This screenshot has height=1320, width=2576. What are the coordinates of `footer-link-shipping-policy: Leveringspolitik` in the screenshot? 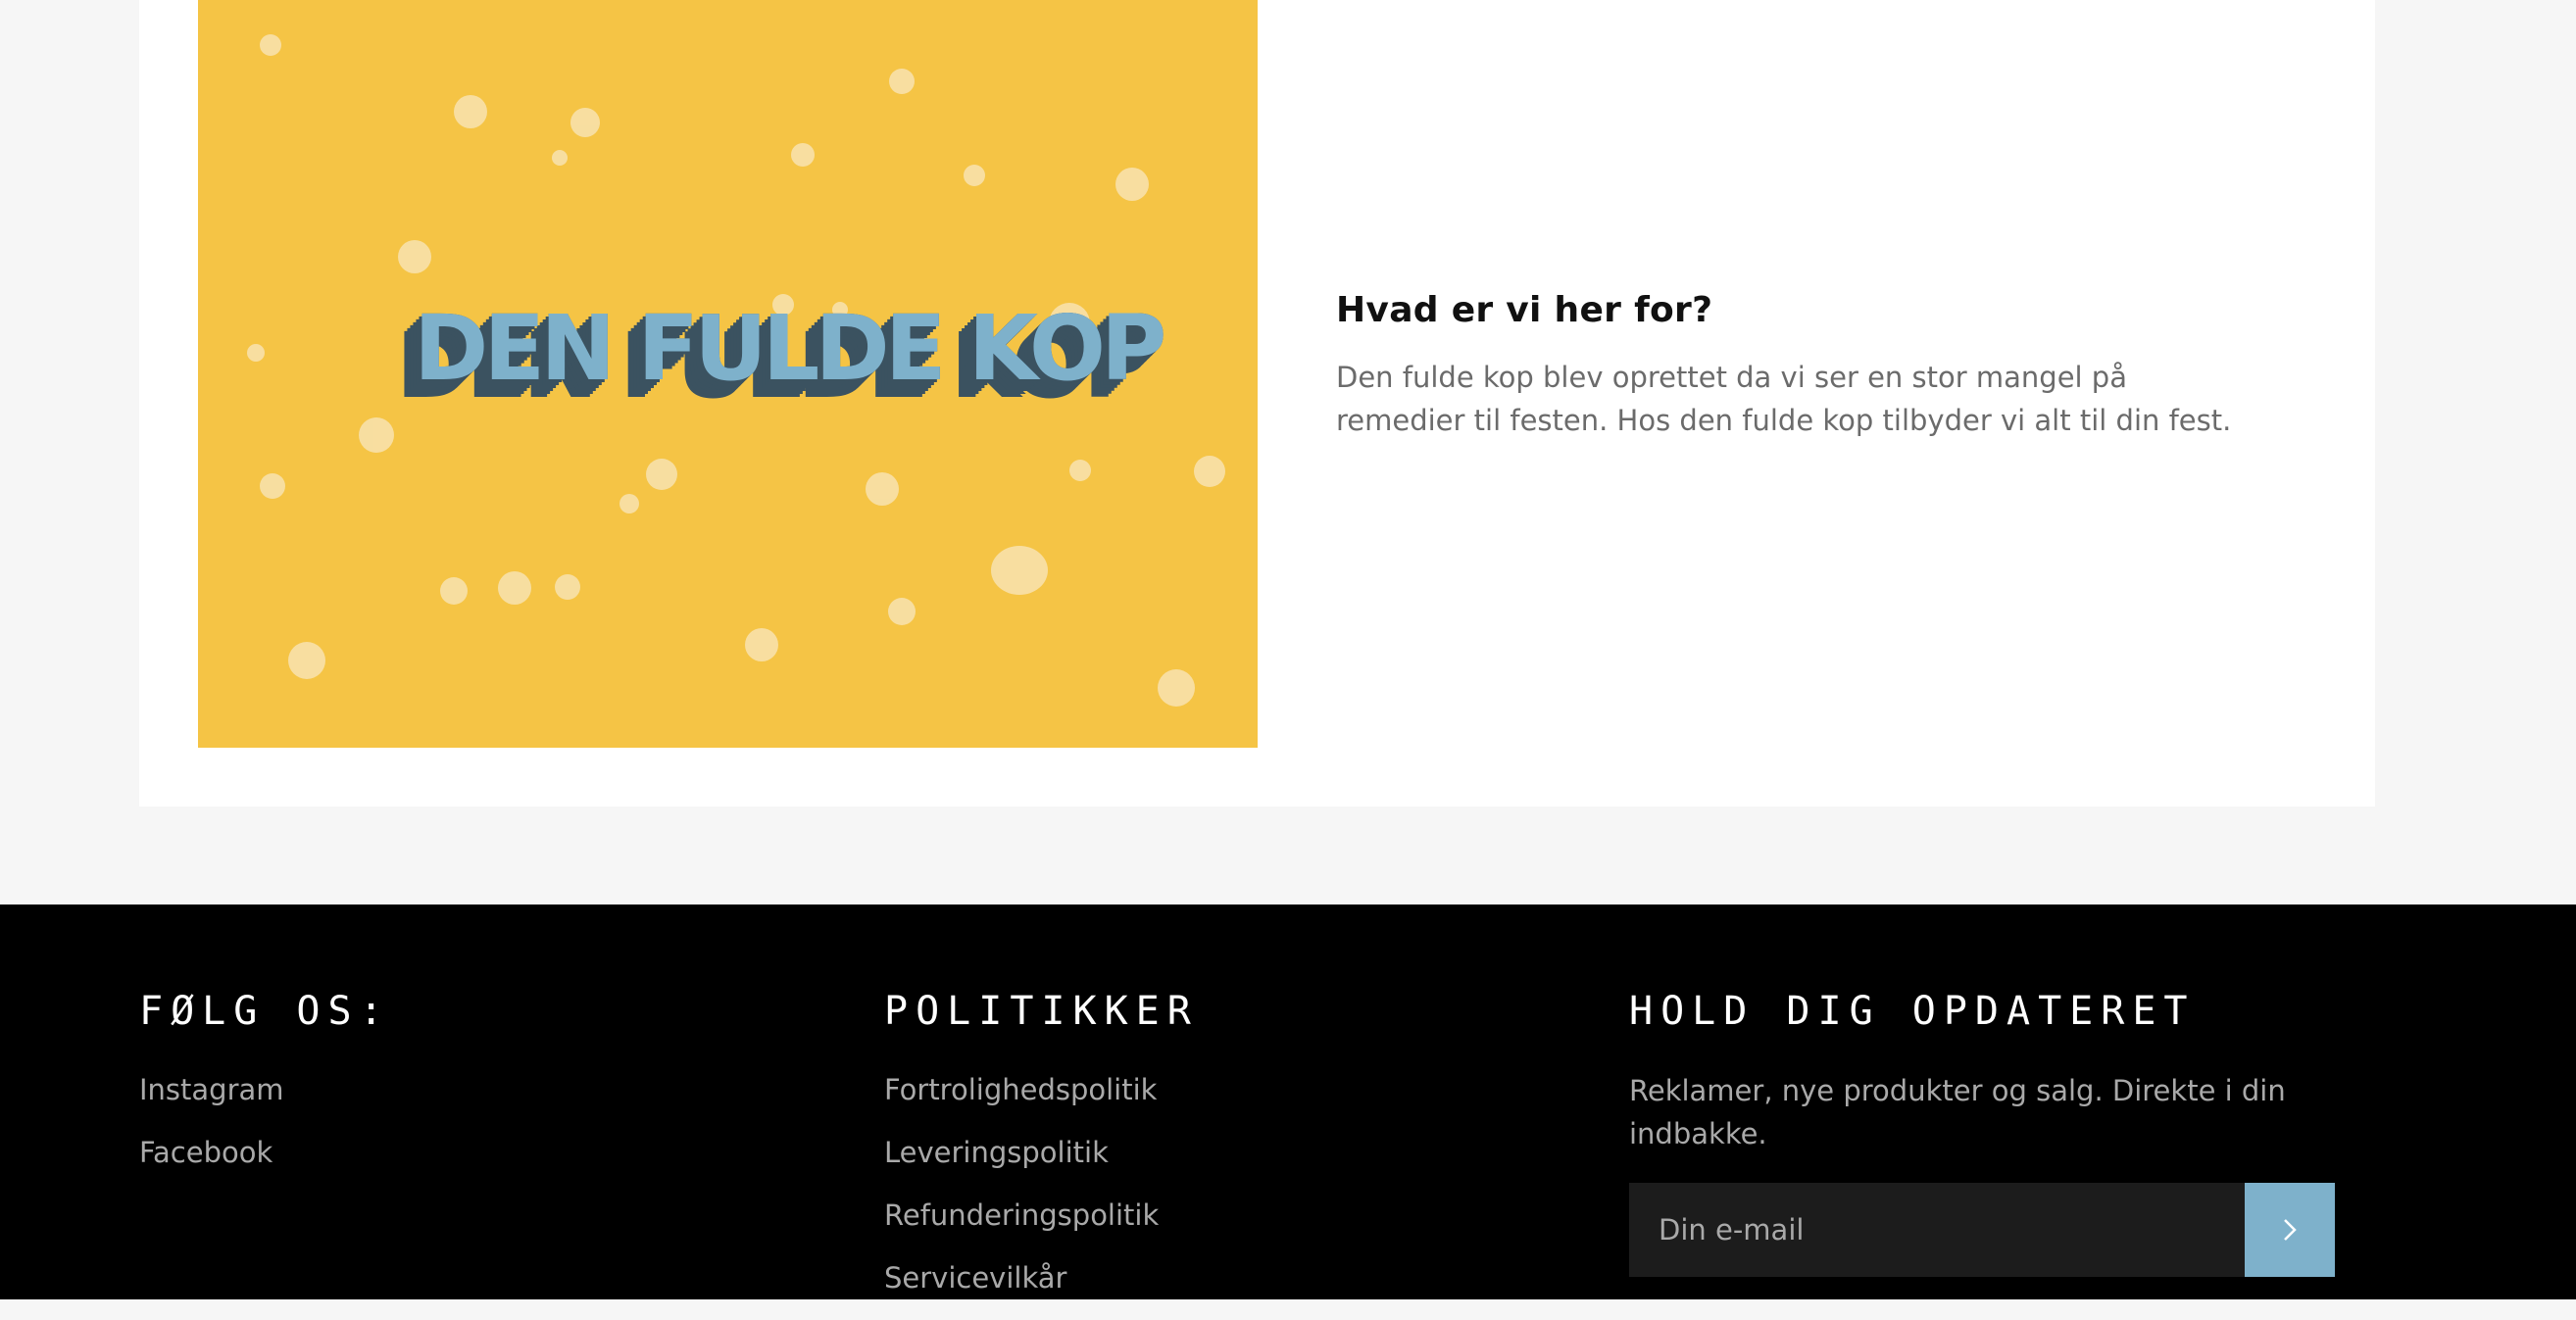 It's located at (996, 1153).